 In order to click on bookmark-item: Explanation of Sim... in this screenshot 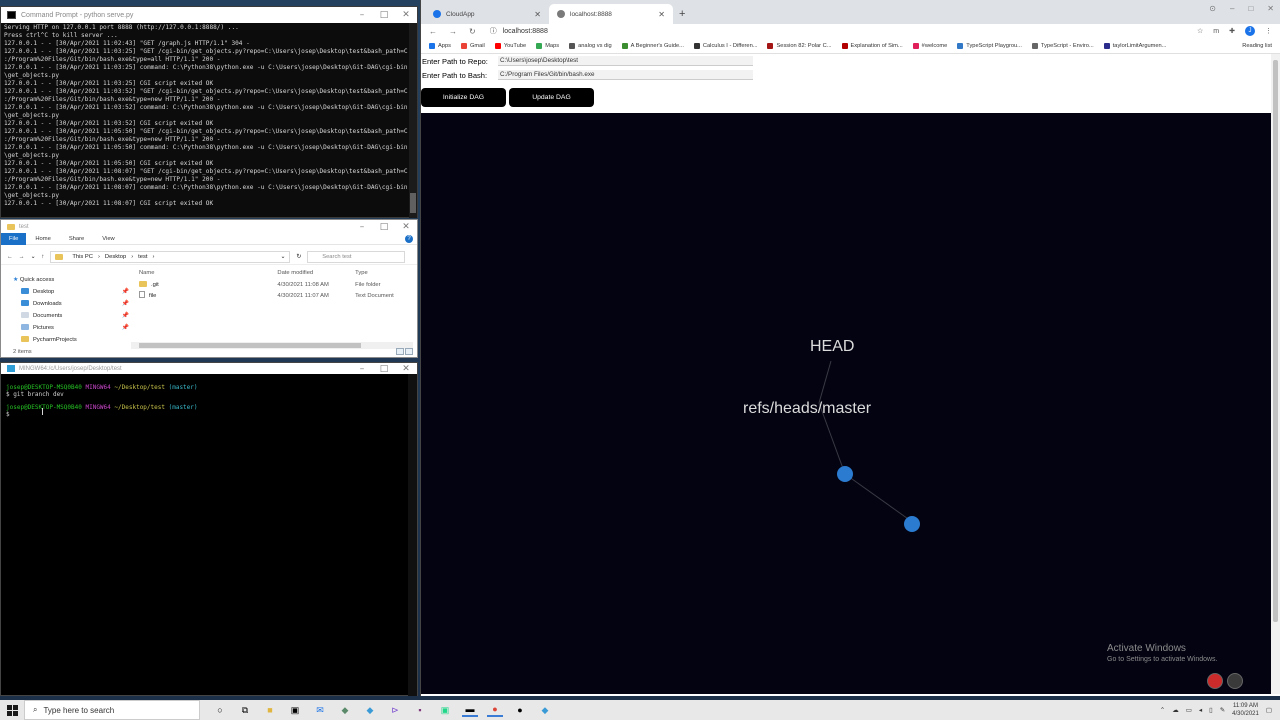, I will do `click(872, 45)`.